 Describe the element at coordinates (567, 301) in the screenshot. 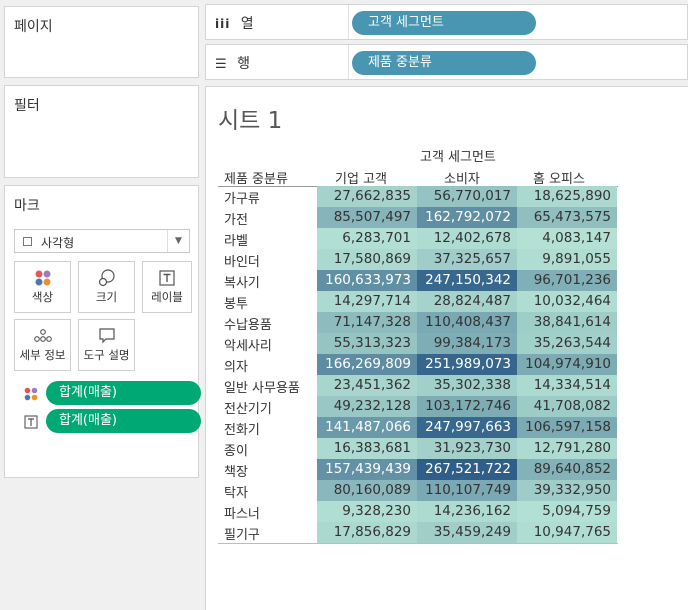

I see `heatmap-cell: 10,032,464` at that location.